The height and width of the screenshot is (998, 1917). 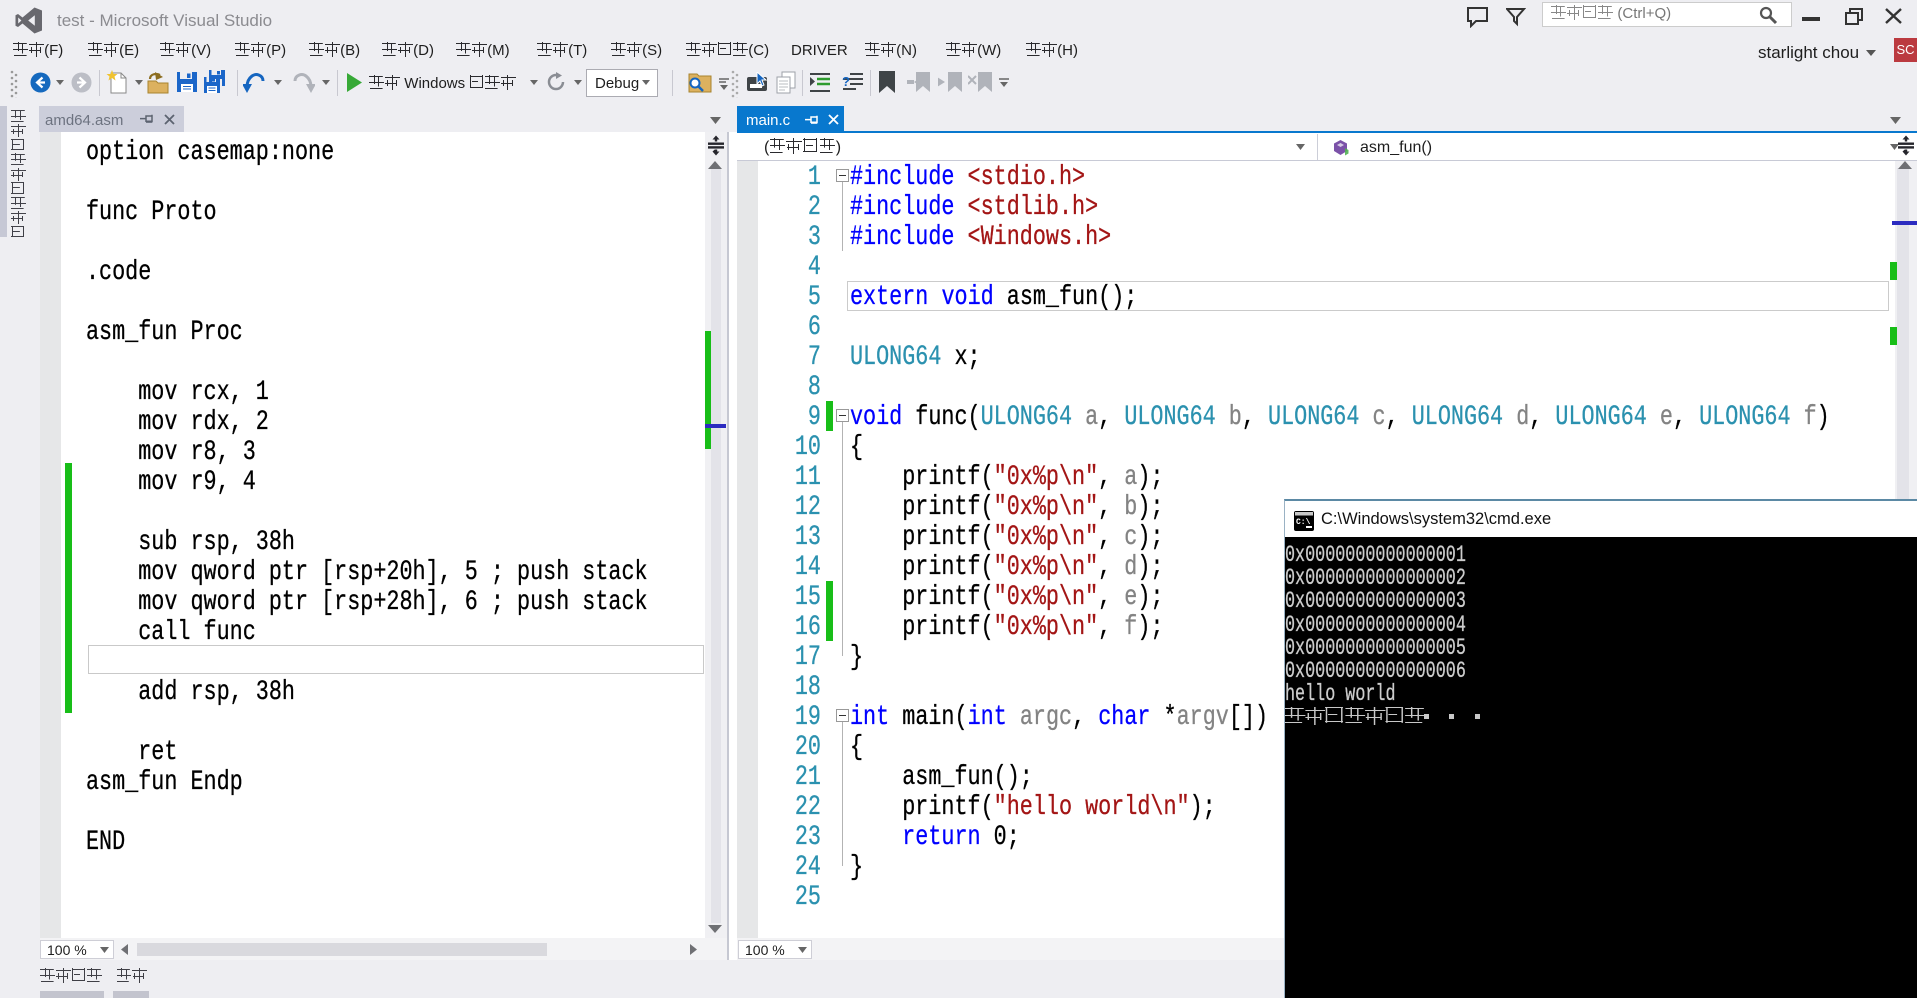 What do you see at coordinates (1303, 522) in the screenshot?
I see `svg-text: C:\` at bounding box center [1303, 522].